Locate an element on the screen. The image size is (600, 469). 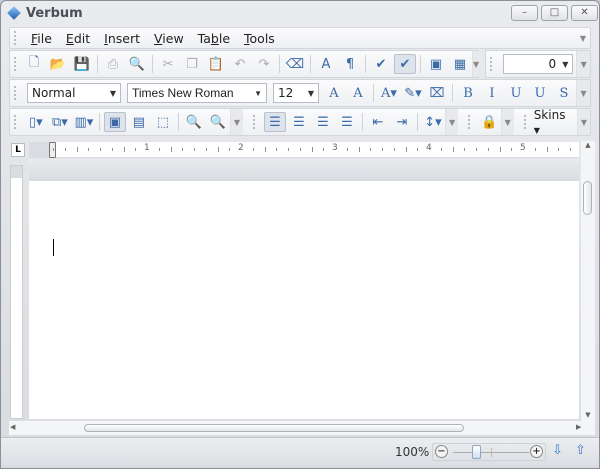
insert-image-icon: ▣ is located at coordinates (436, 64).